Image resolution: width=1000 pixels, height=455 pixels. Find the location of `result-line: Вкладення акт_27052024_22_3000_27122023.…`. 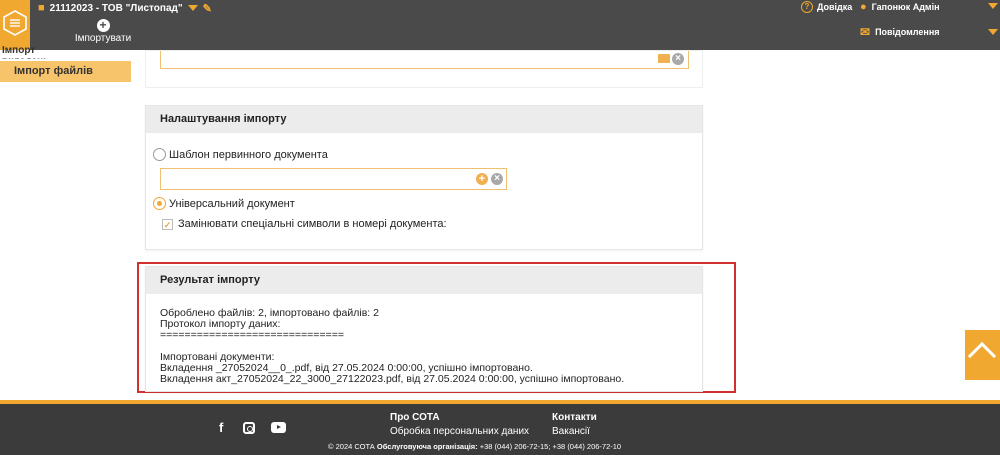

result-line: Вкладення акт_27052024_22_3000_27122023.… is located at coordinates (392, 379).